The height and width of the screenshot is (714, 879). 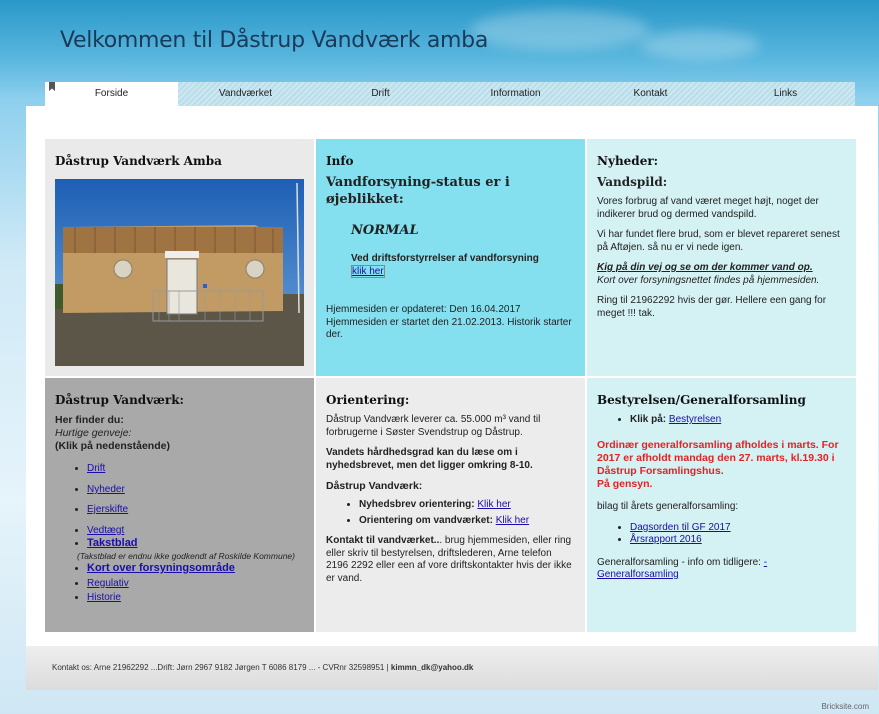 What do you see at coordinates (628, 161) in the screenshot?
I see `box-title: Nyheder:` at bounding box center [628, 161].